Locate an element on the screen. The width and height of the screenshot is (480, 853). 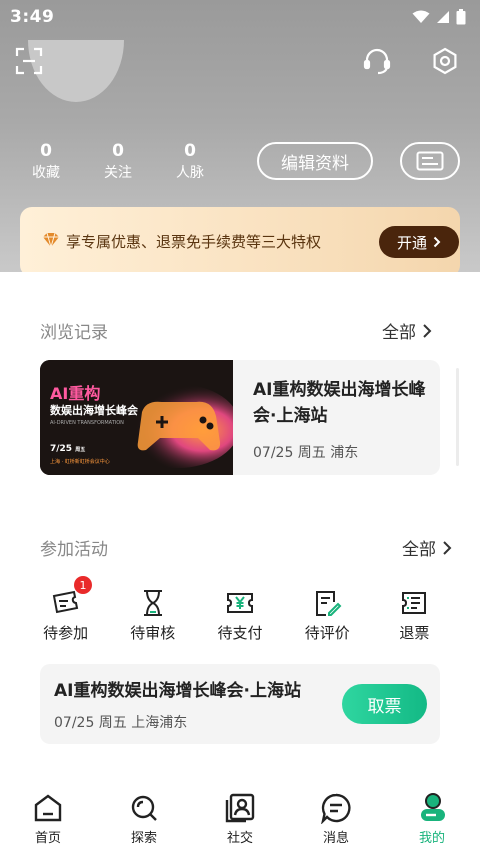
status-icons is located at coordinates (439, 17).